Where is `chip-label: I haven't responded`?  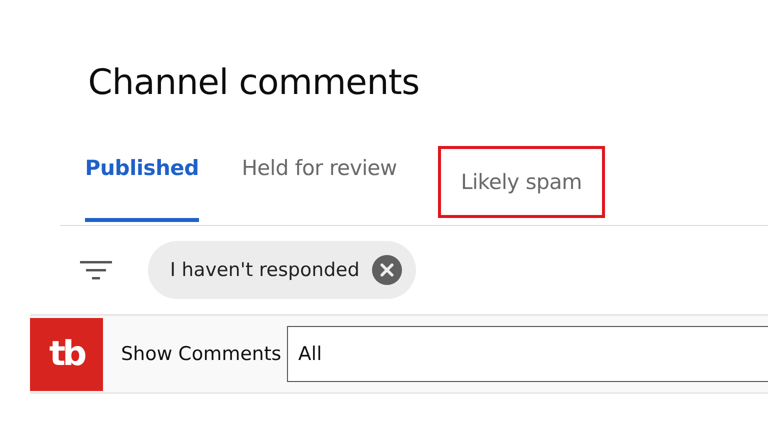 chip-label: I haven't responded is located at coordinates (265, 270).